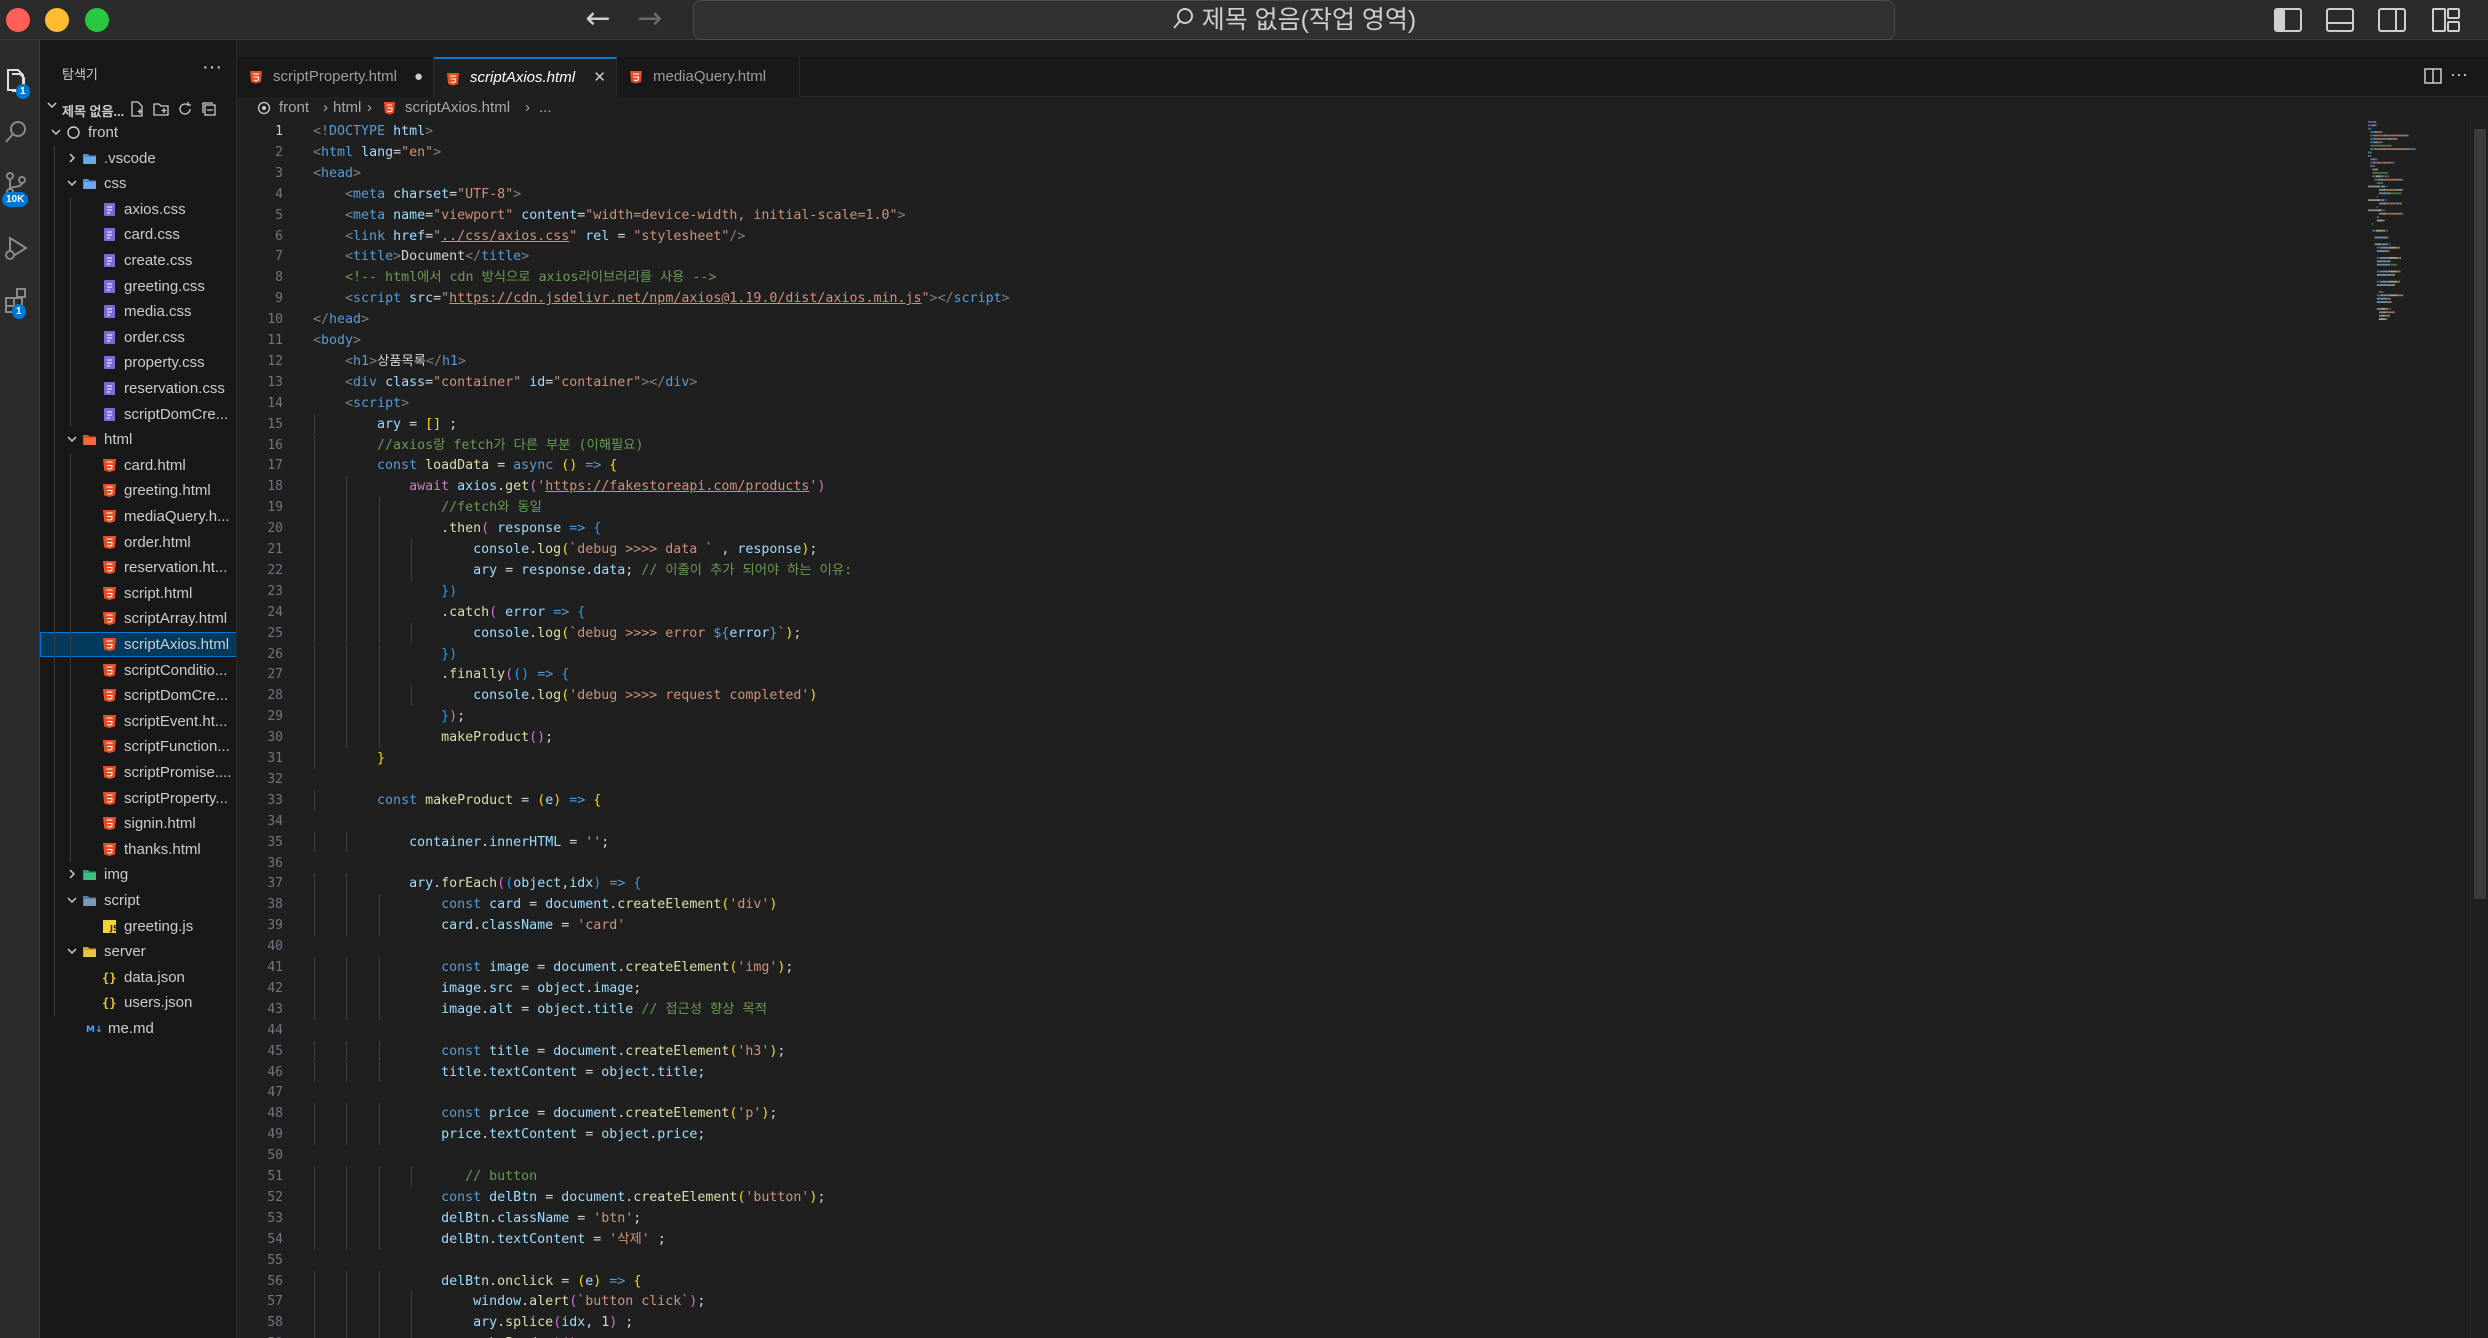 The image size is (2488, 1338). Describe the element at coordinates (465, 465) in the screenshot. I see `code-line: const loadData = async () => {` at that location.